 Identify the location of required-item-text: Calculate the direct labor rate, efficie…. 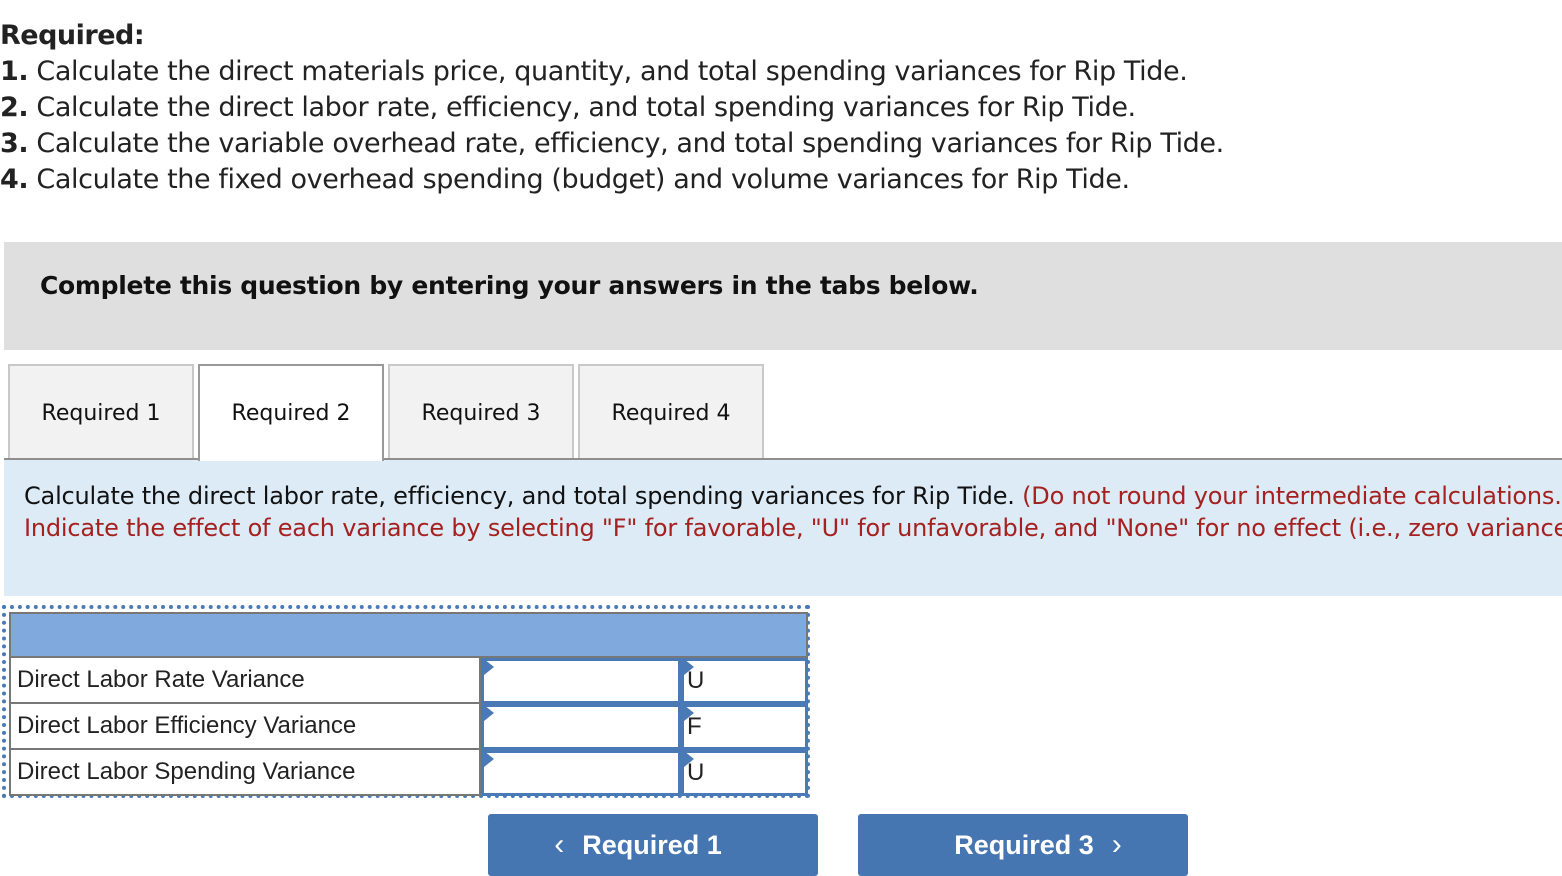
(582, 107).